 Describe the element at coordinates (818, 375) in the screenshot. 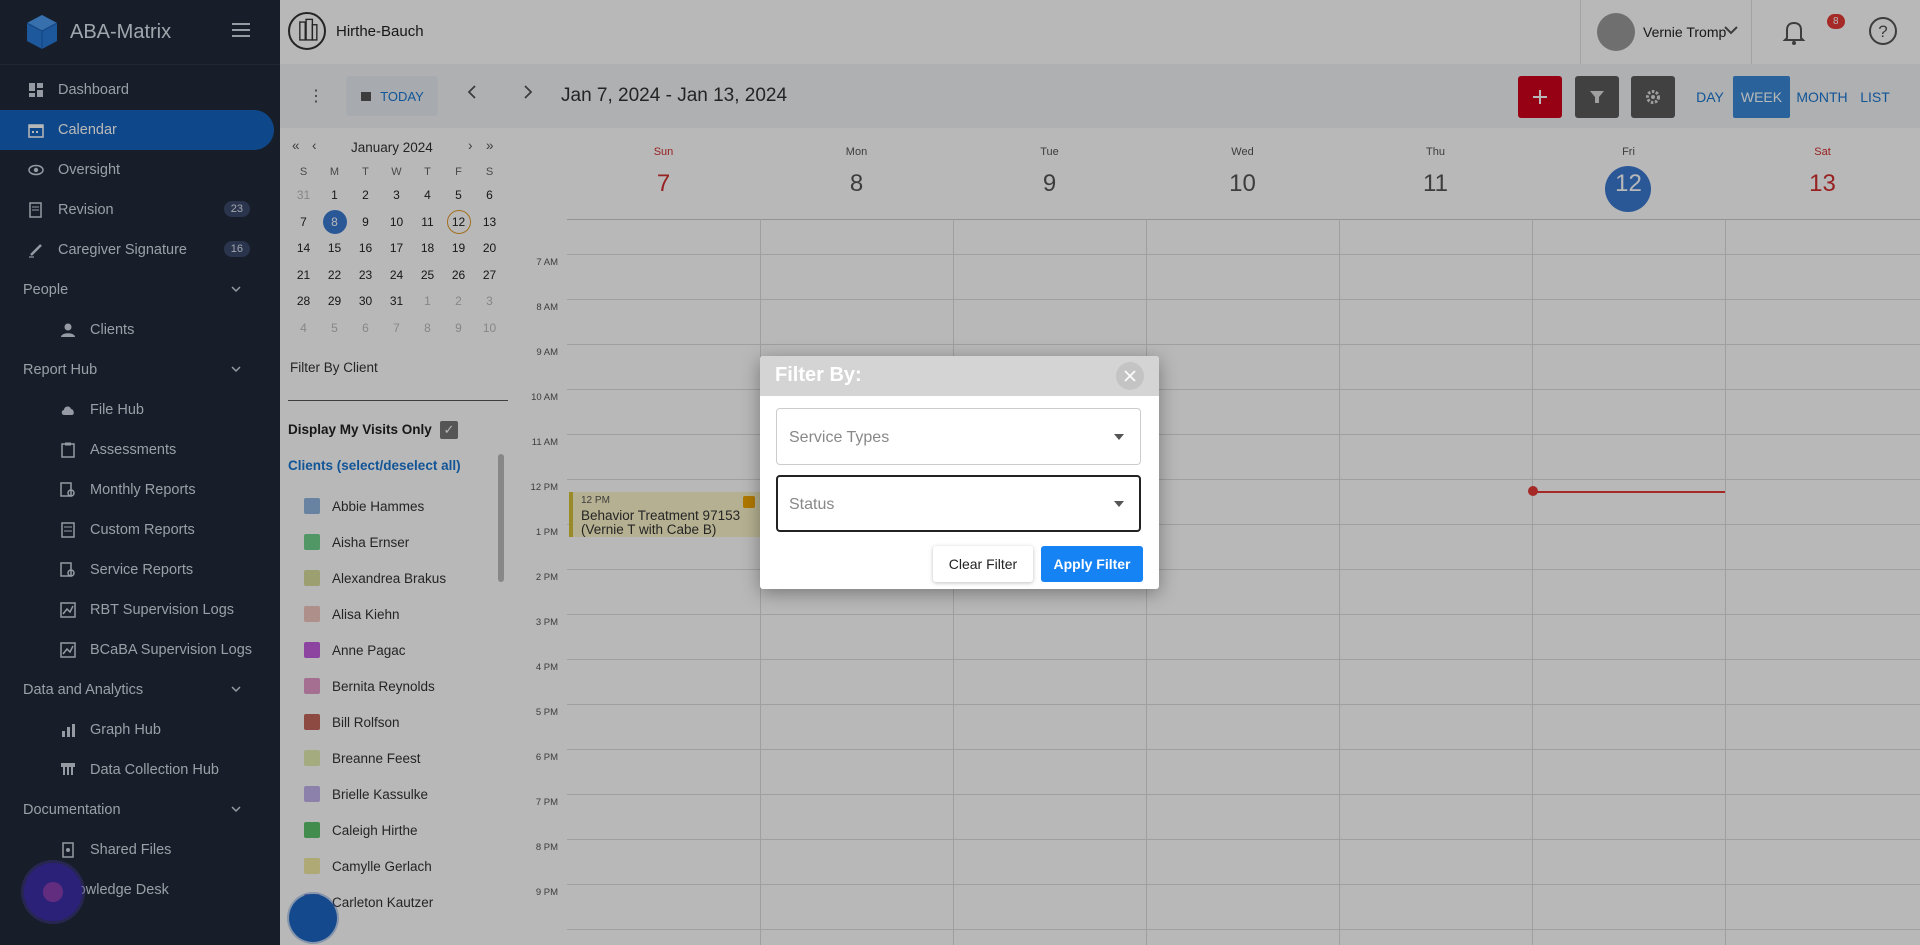

I see `filter-dialog-title: Filter By:` at that location.